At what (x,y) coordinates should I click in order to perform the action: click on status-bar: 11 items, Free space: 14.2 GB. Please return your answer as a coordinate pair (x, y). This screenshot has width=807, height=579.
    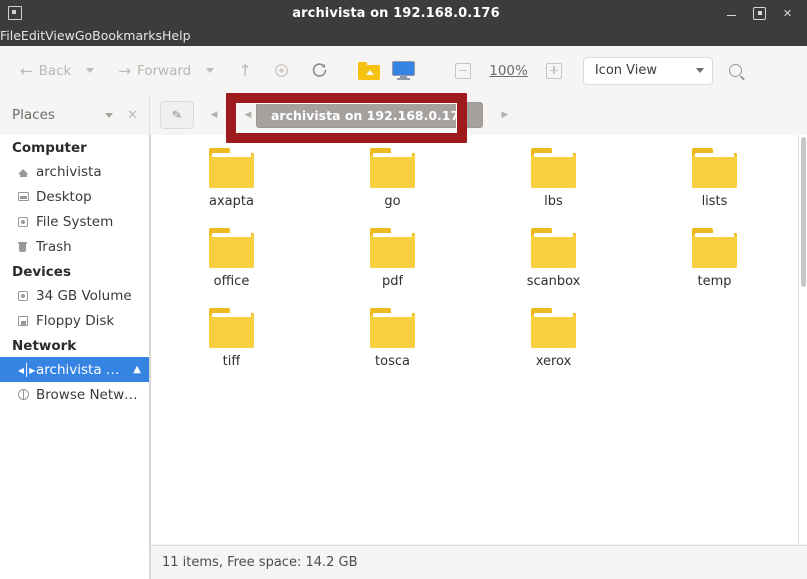
    Looking at the image, I should click on (479, 562).